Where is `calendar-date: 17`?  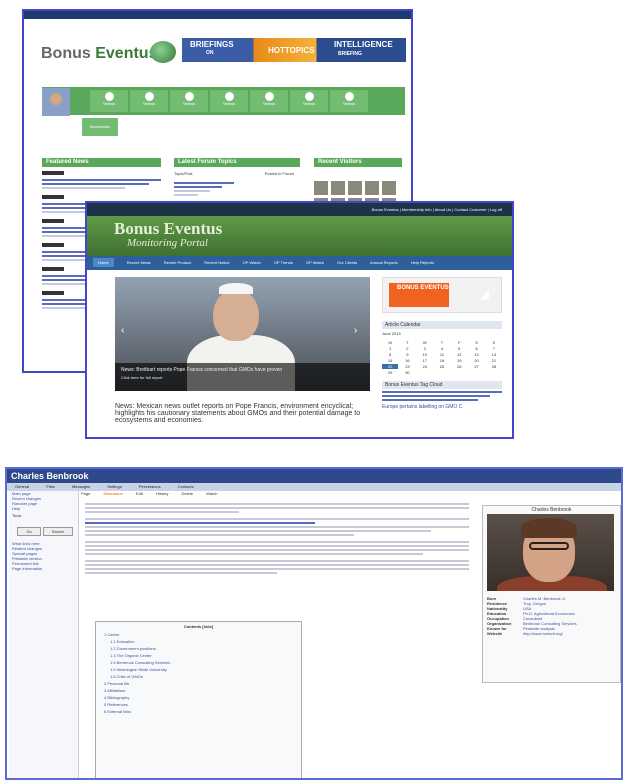
calendar-date: 17 is located at coordinates (425, 360).